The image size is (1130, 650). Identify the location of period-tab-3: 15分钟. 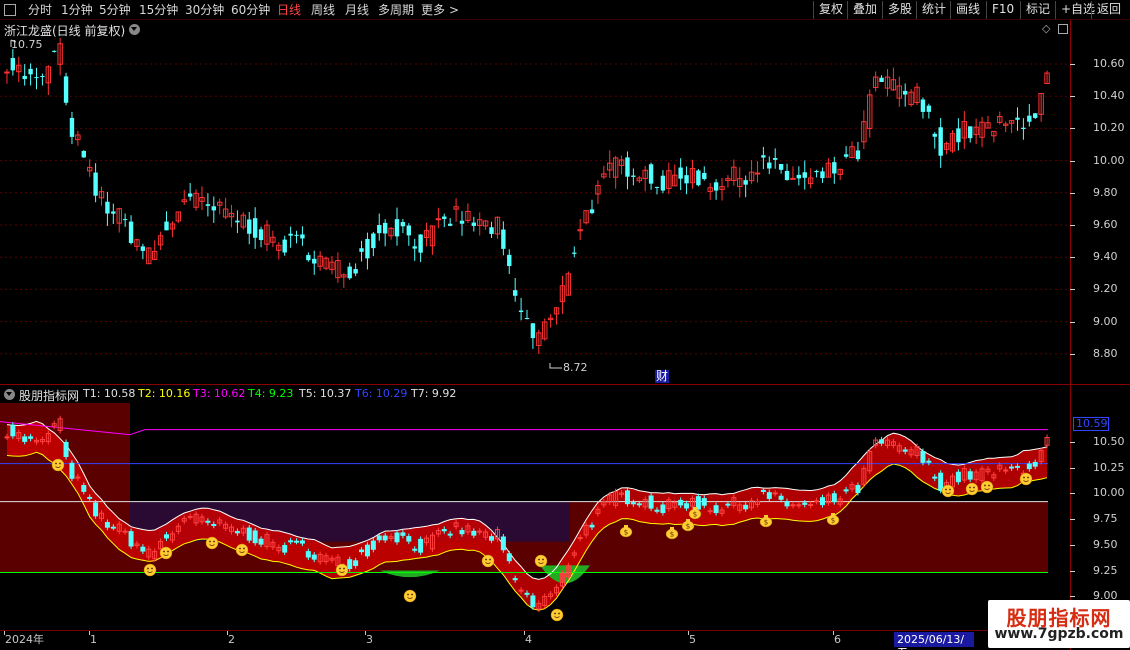
(158, 10).